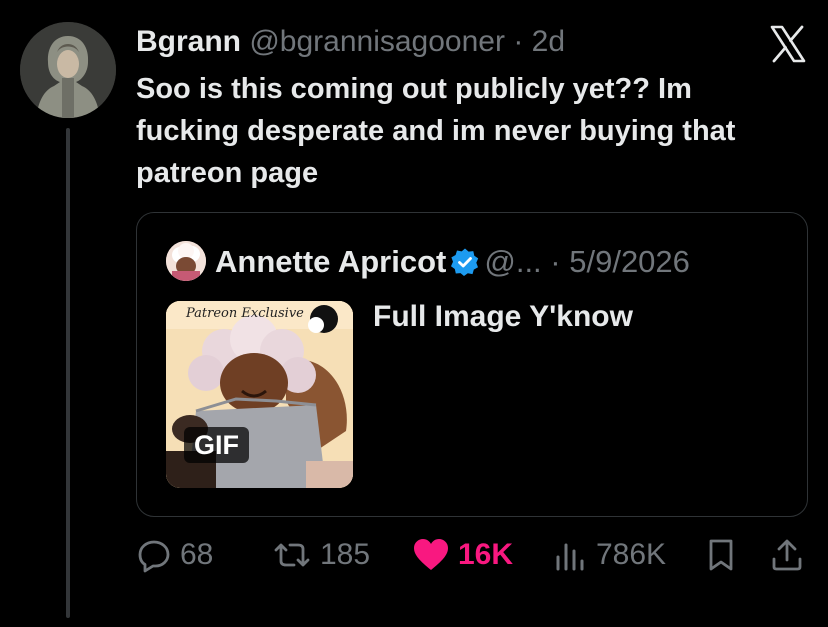 The height and width of the screenshot is (627, 828). Describe the element at coordinates (486, 554) in the screenshot. I see `like-count: 16K` at that location.